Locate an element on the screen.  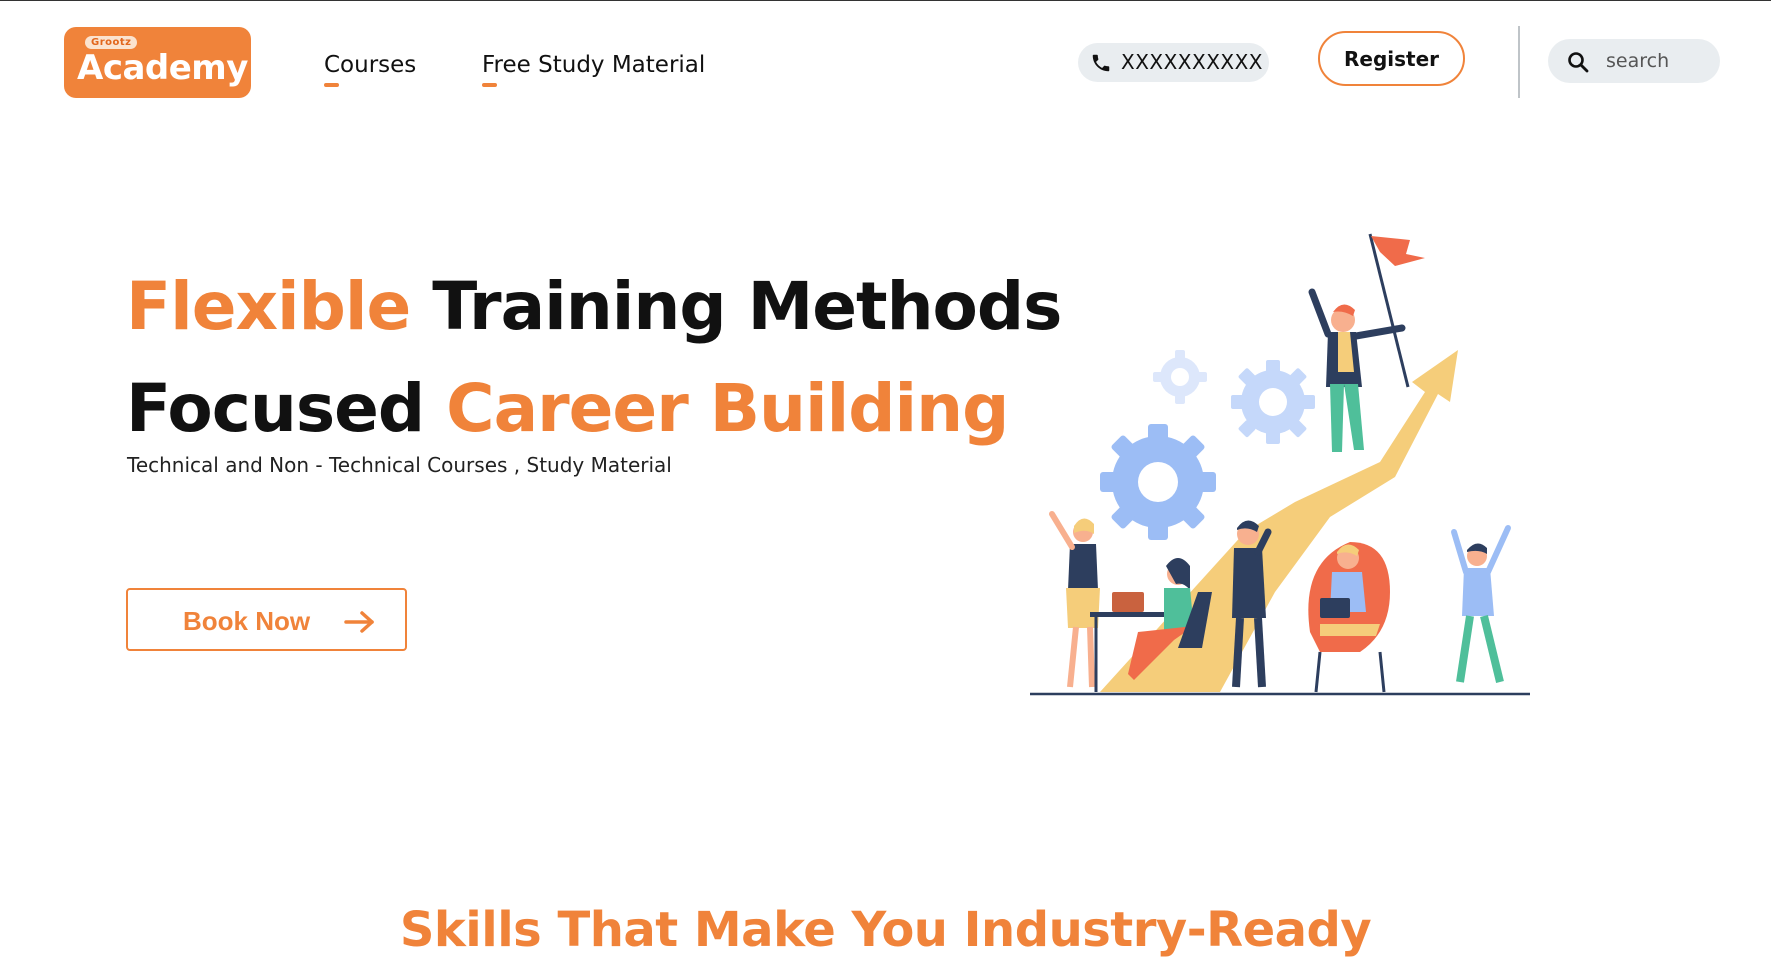
hero-text-training-methods: Training Methods is located at coordinates (747, 306).